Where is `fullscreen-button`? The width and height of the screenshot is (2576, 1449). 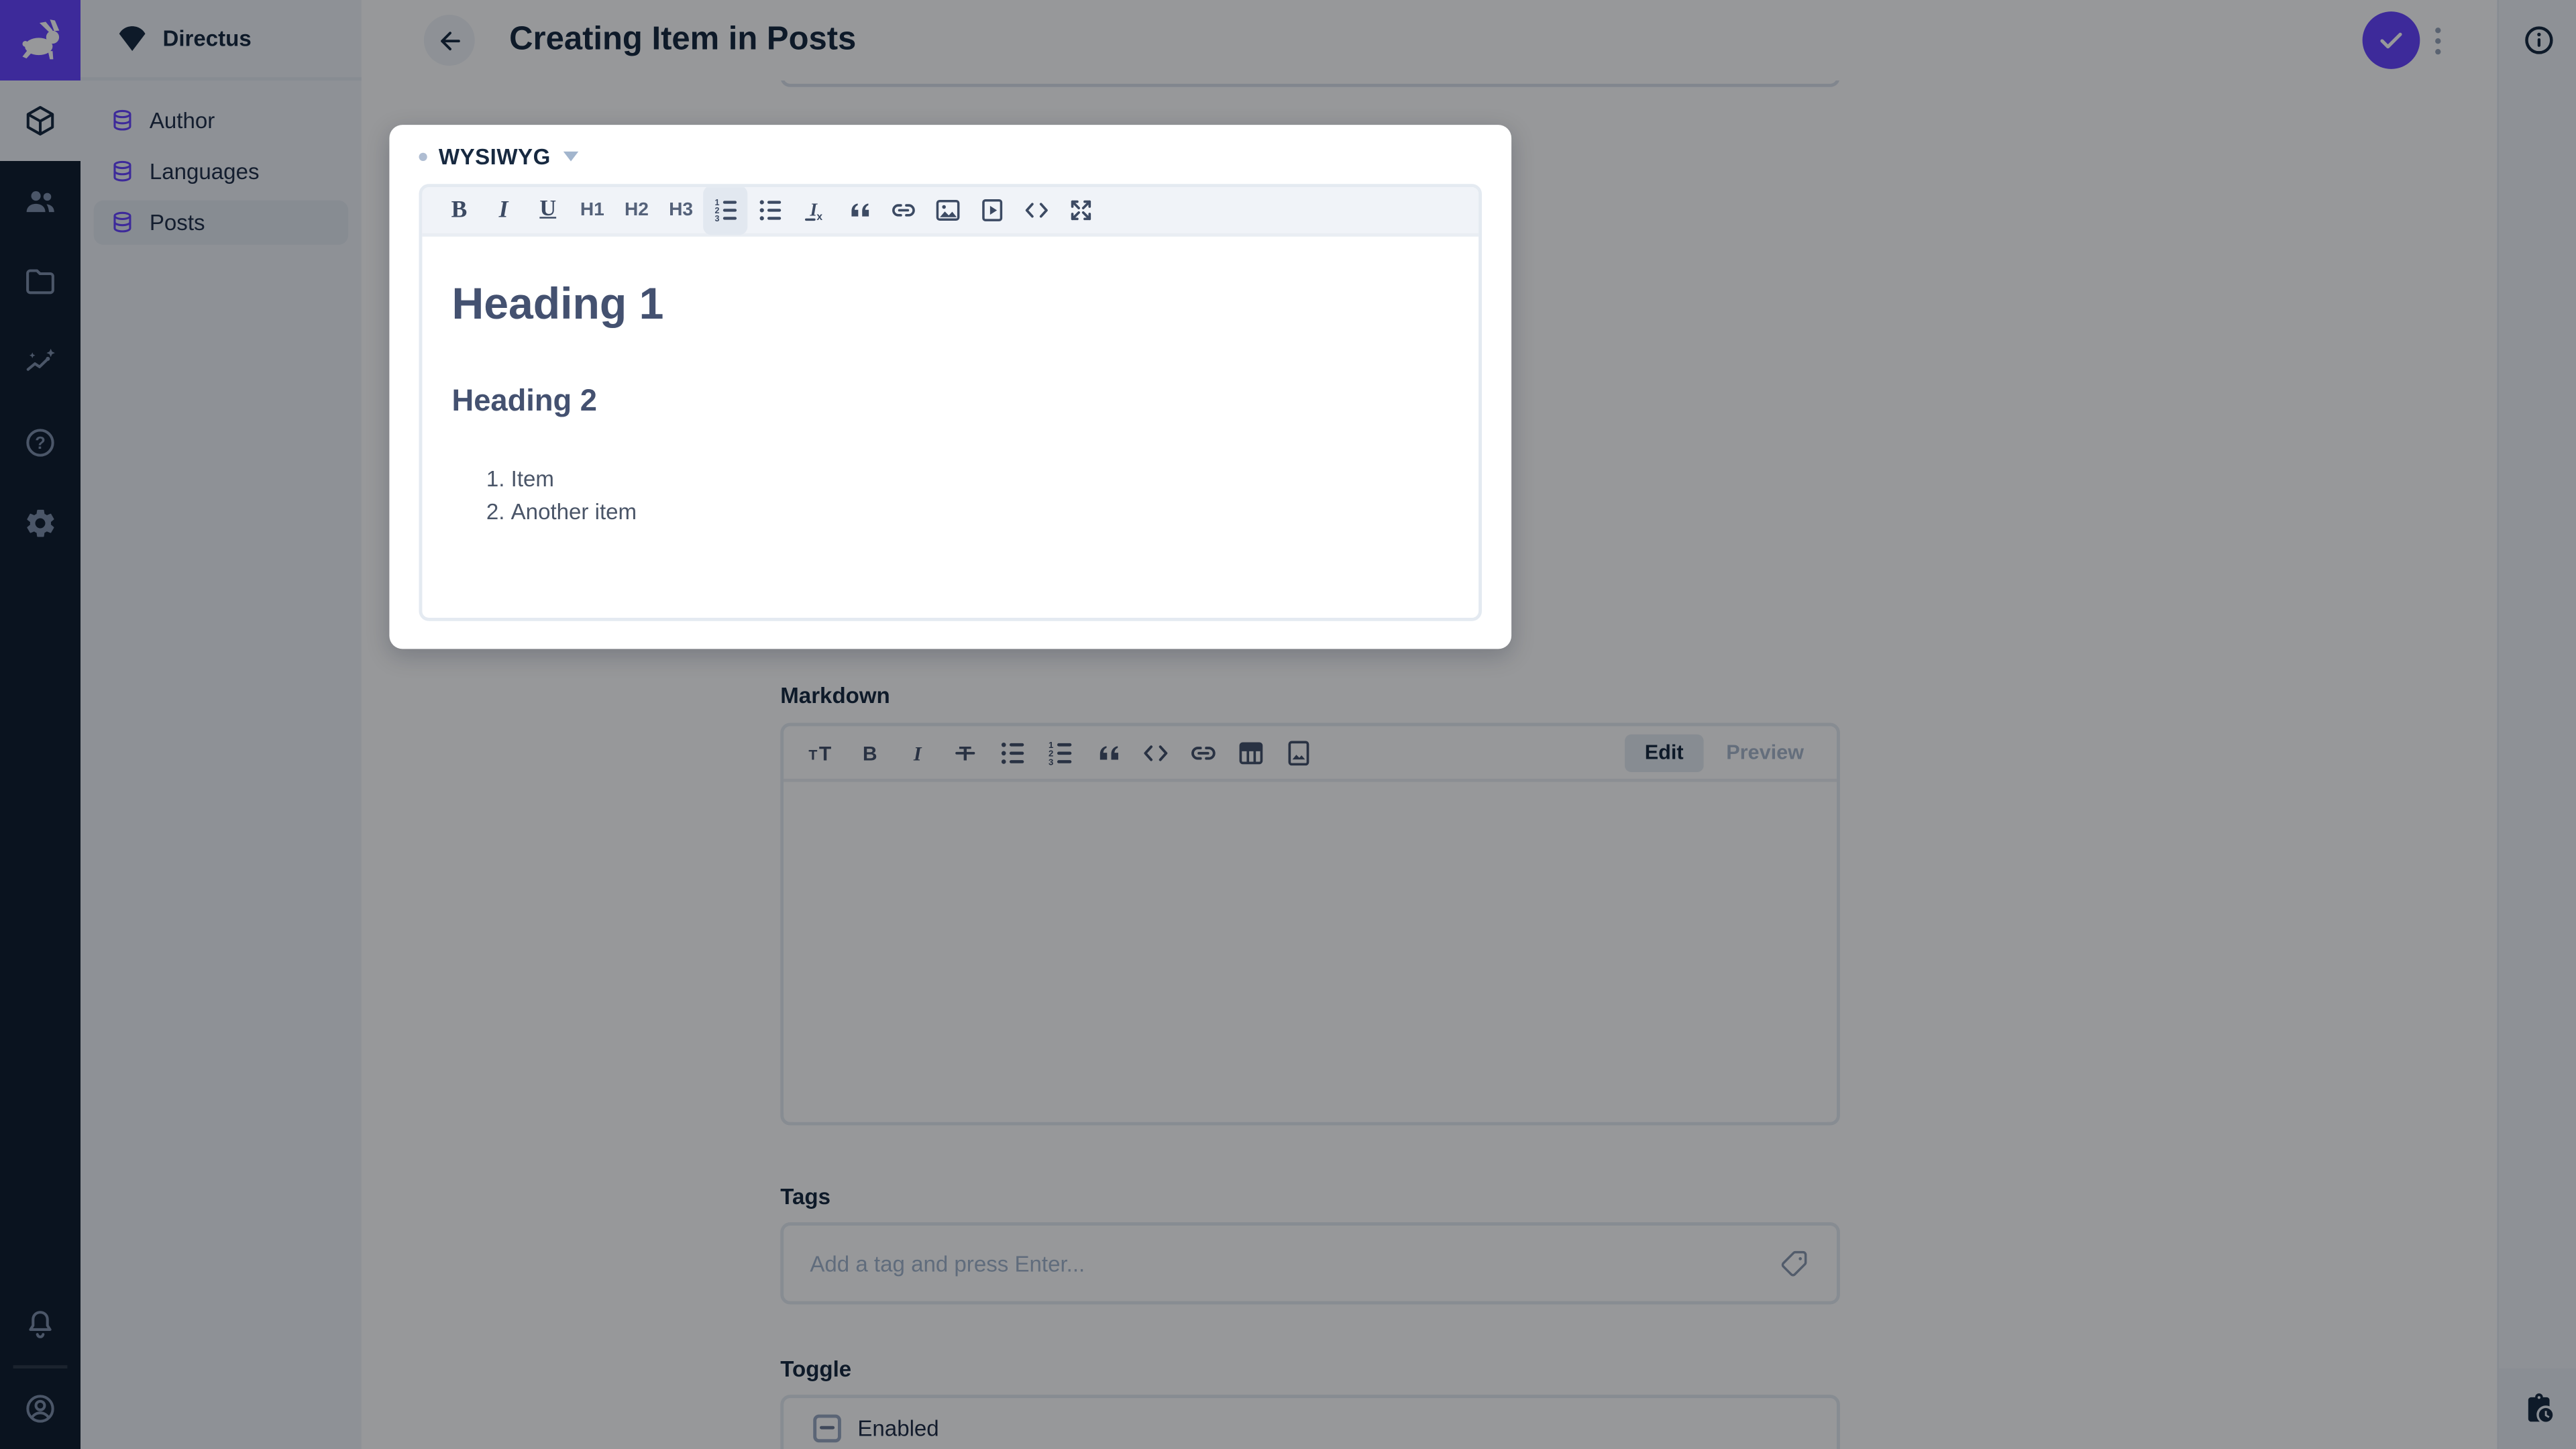
fullscreen-button is located at coordinates (1080, 211).